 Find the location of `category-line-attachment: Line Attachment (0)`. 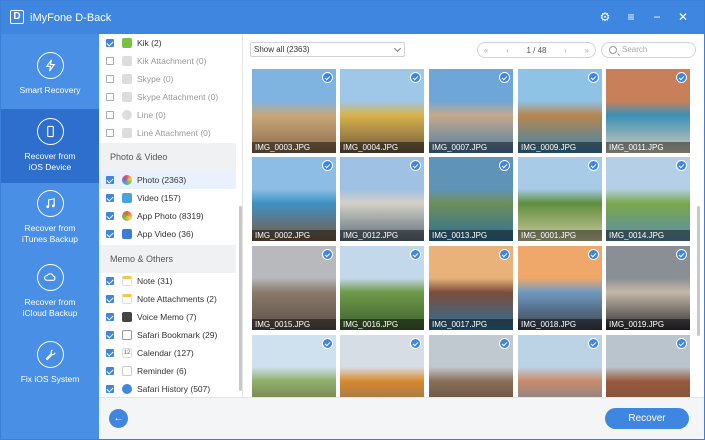

category-line-attachment: Line Attachment (0) is located at coordinates (167, 133).